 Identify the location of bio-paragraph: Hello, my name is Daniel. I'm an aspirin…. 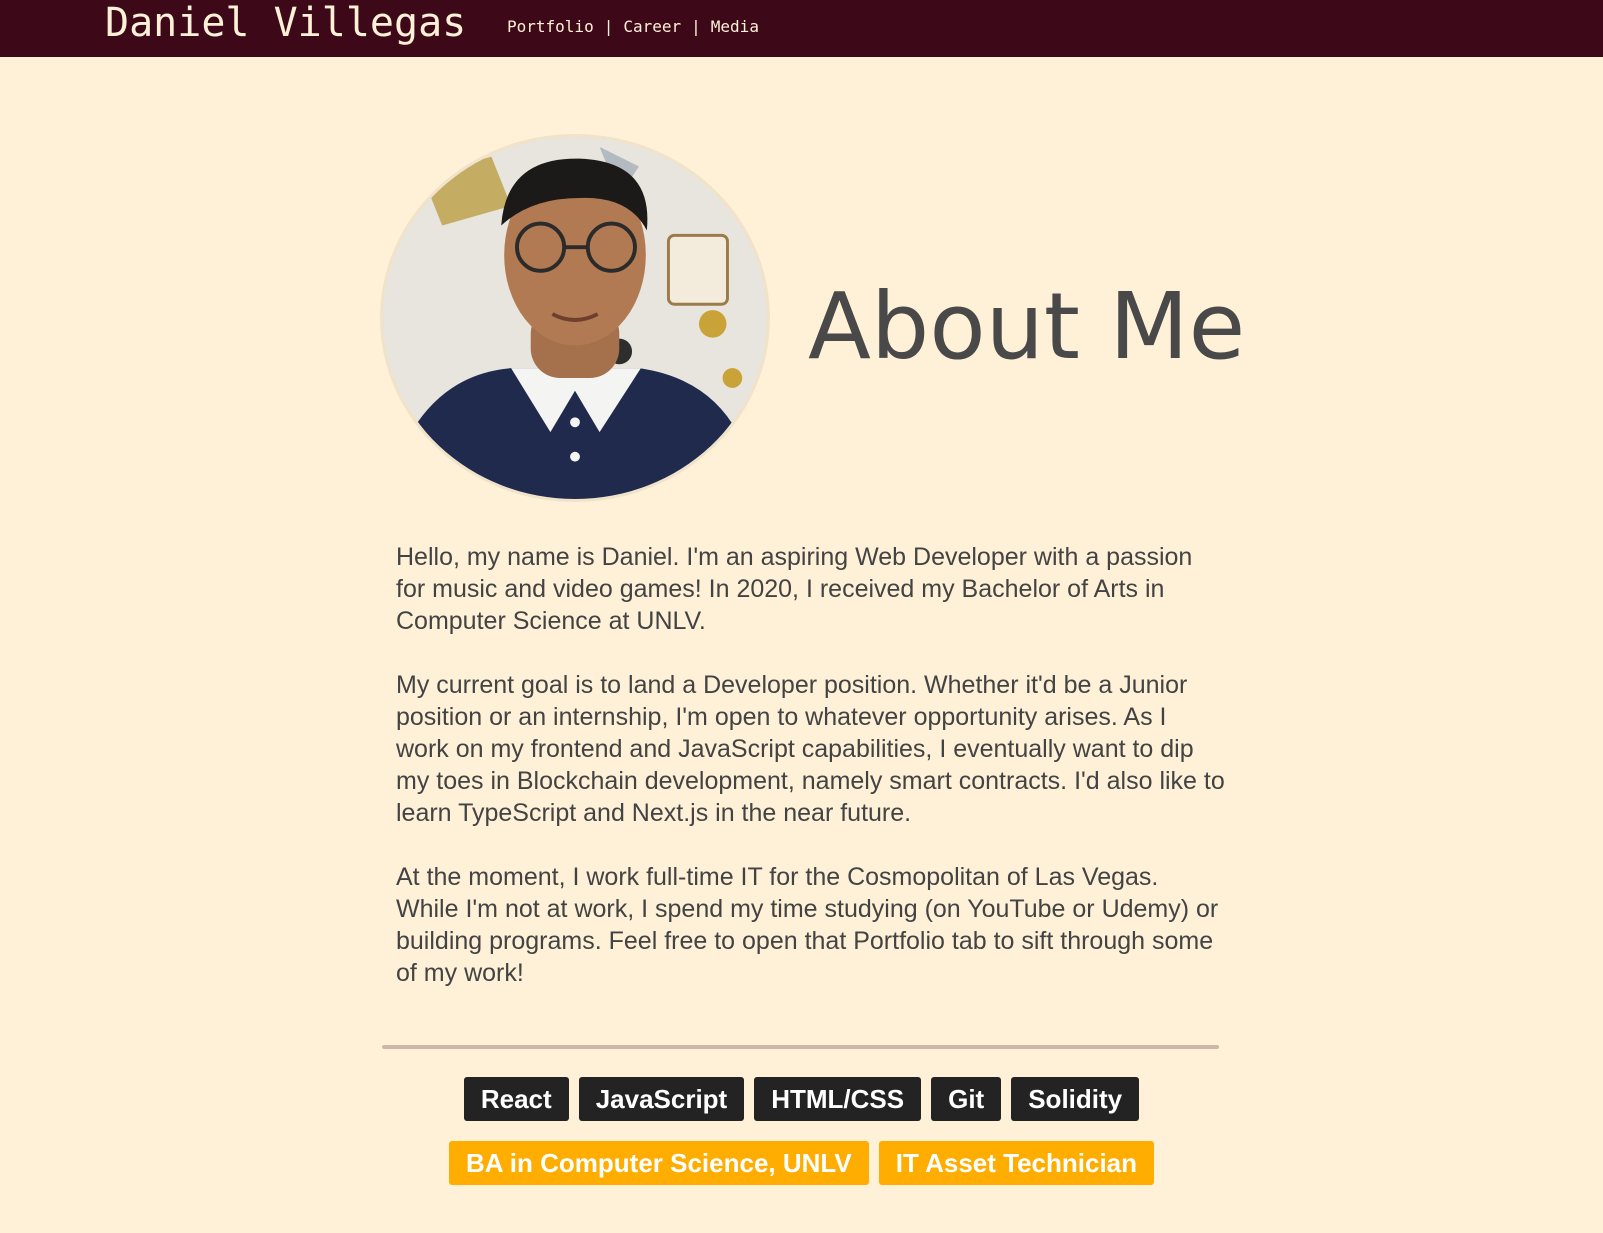
(794, 589).